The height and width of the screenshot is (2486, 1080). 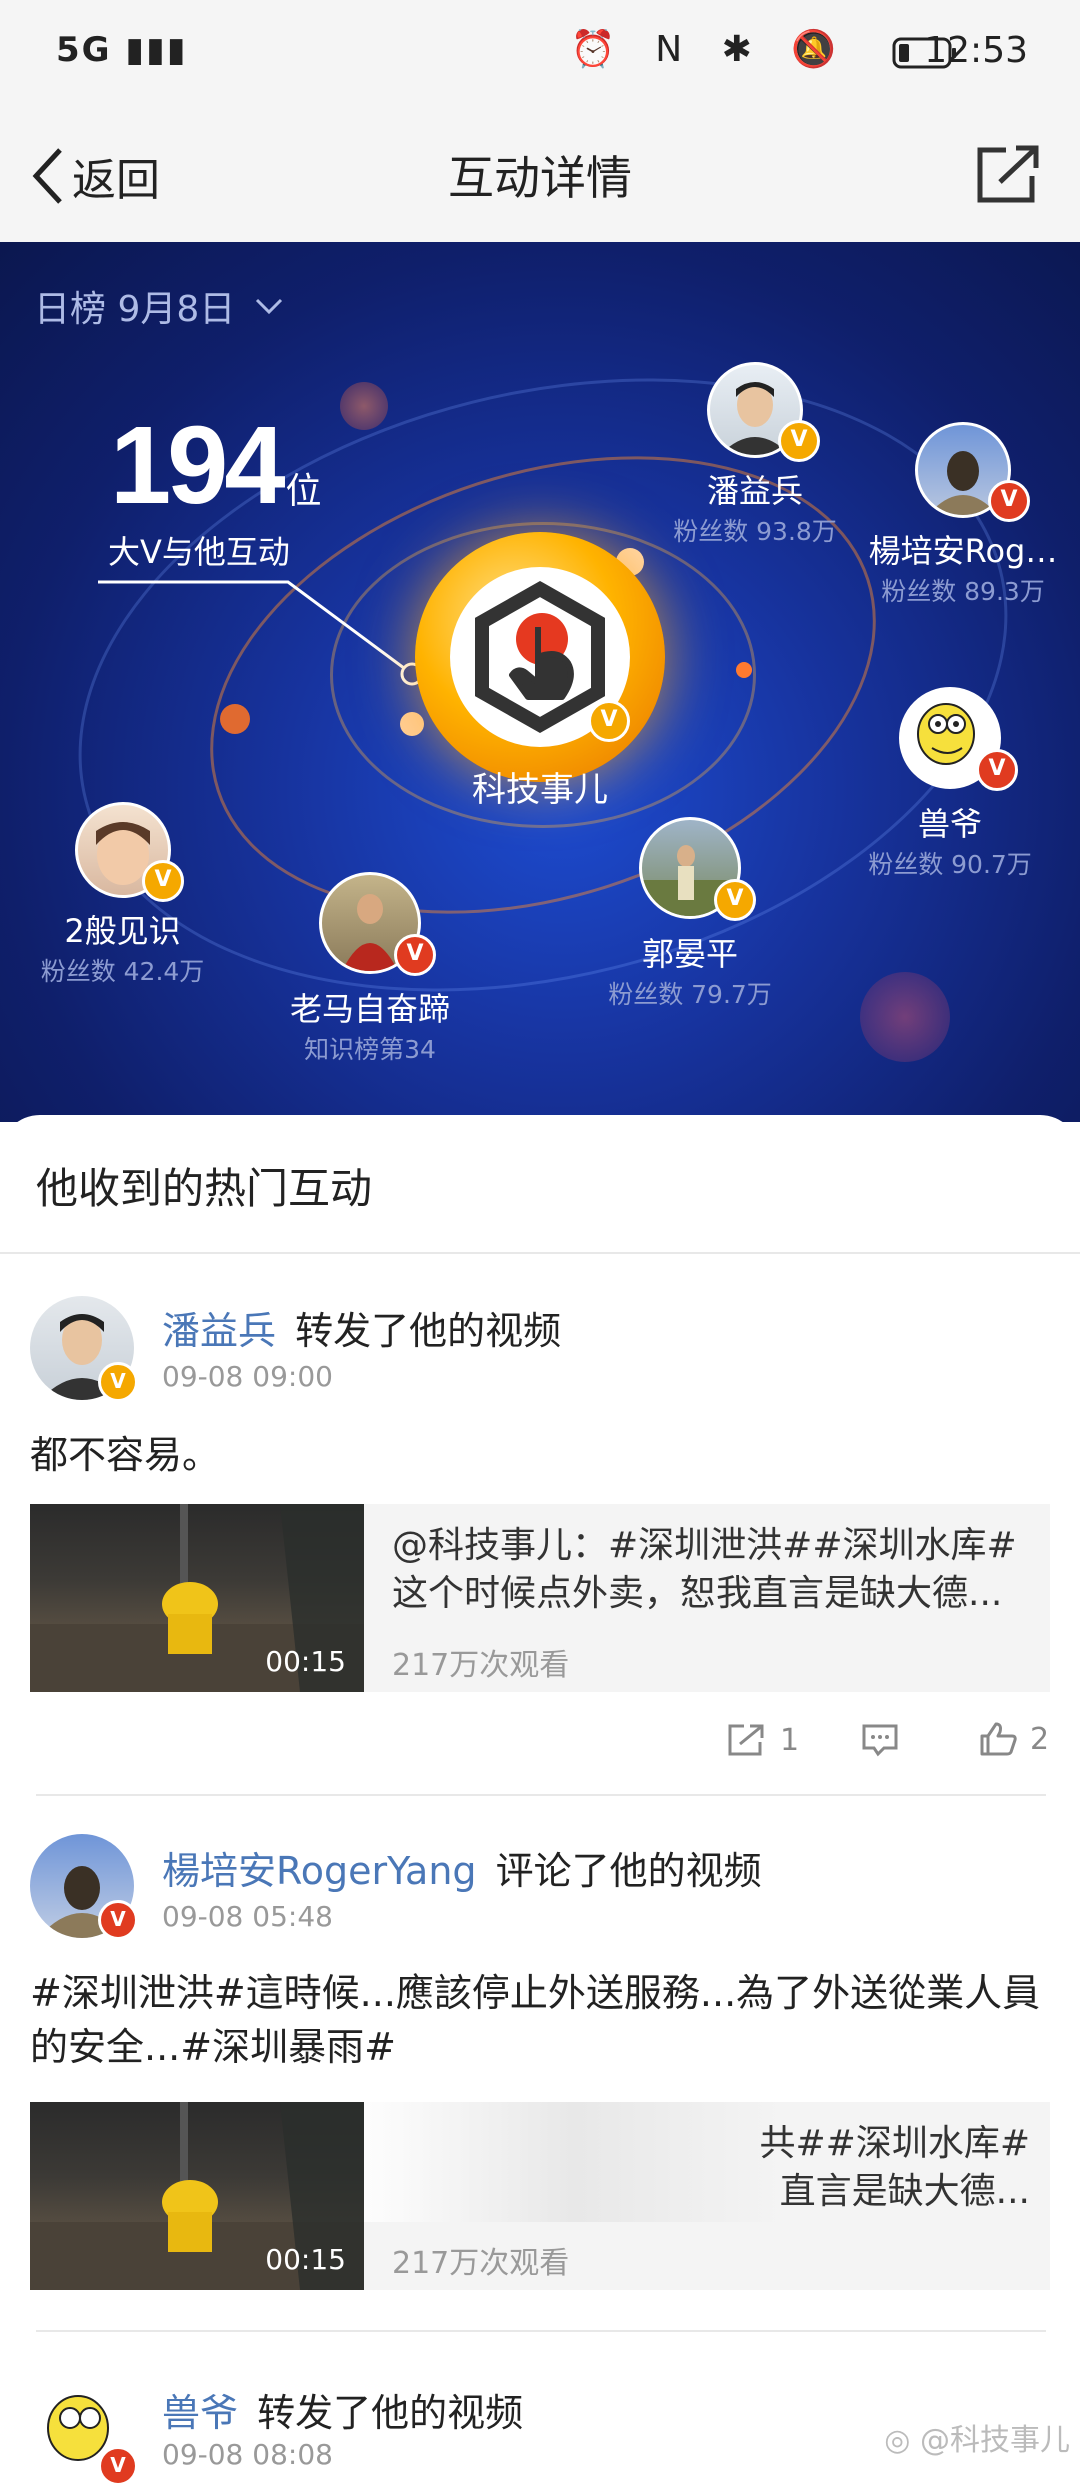 What do you see at coordinates (754, 491) in the screenshot?
I see `ranked-user-name: 潘益兵` at bounding box center [754, 491].